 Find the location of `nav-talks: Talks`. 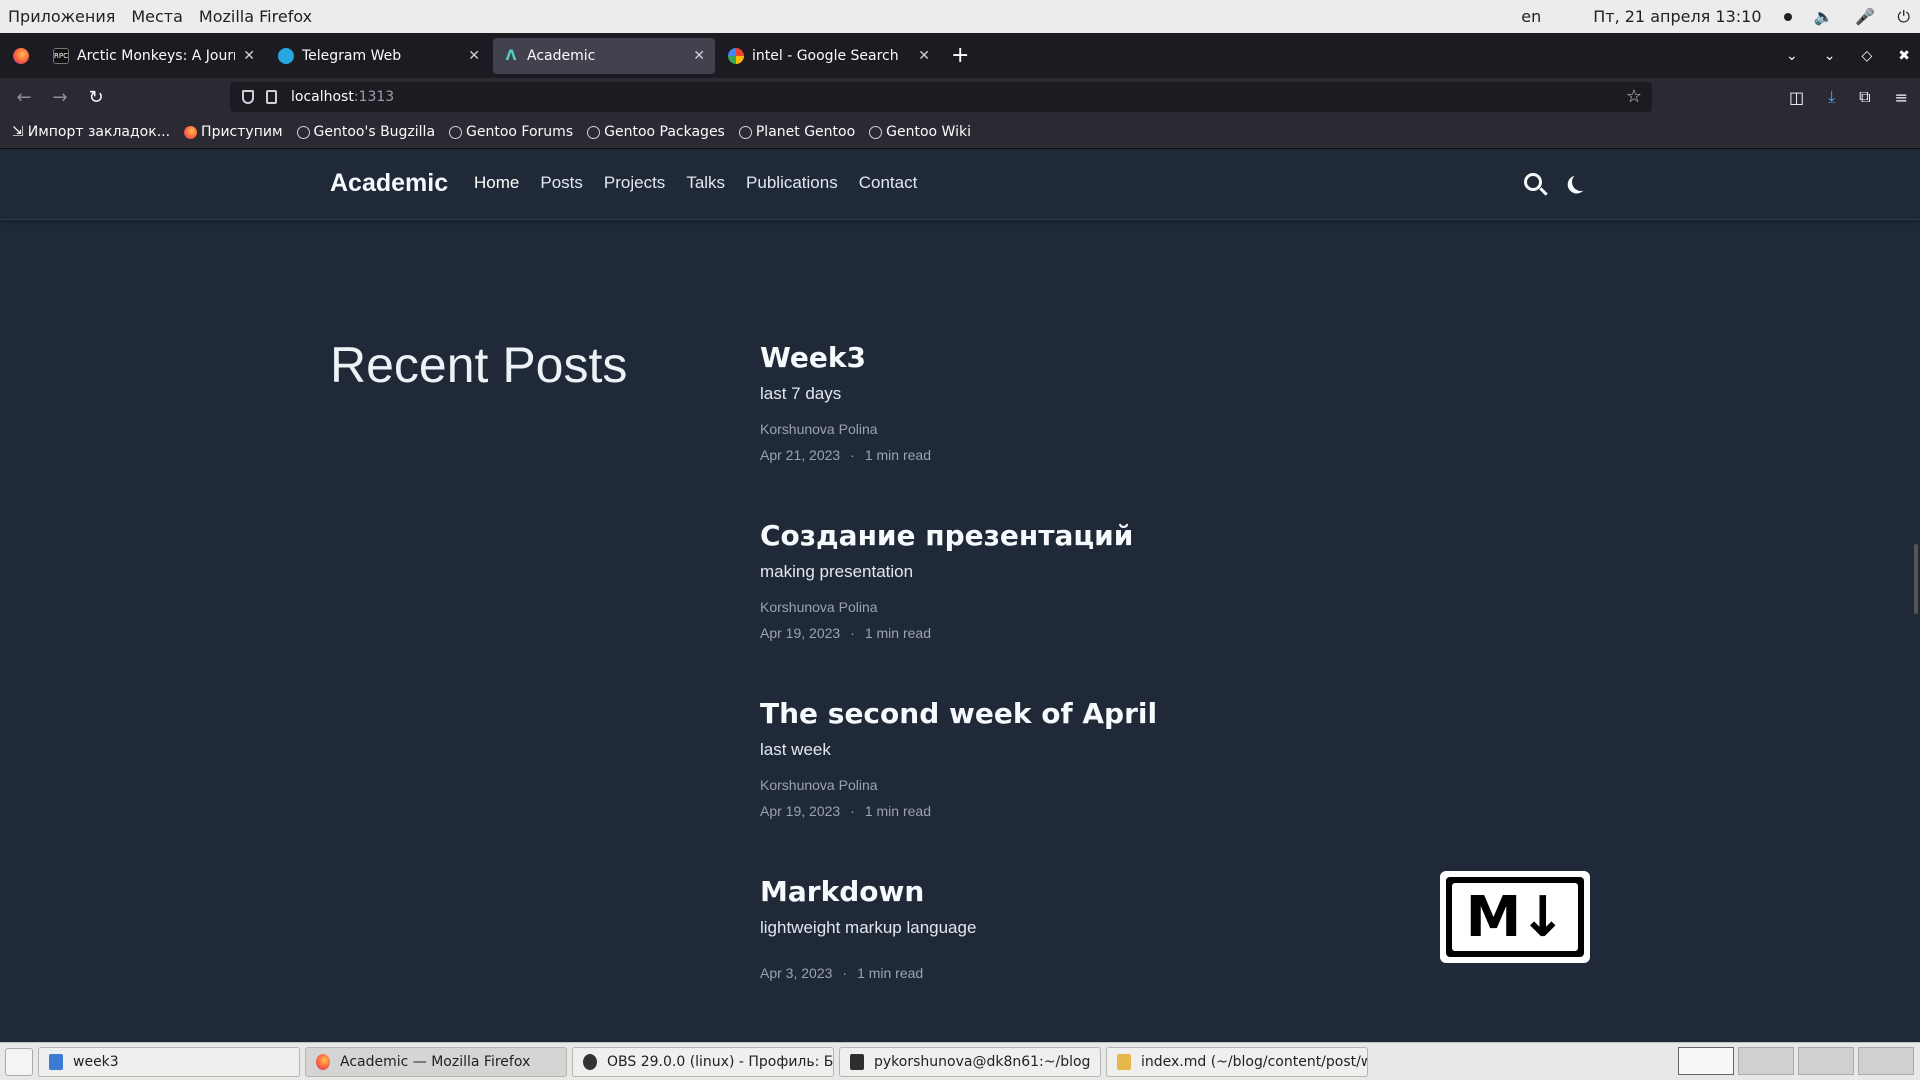

nav-talks: Talks is located at coordinates (705, 183).